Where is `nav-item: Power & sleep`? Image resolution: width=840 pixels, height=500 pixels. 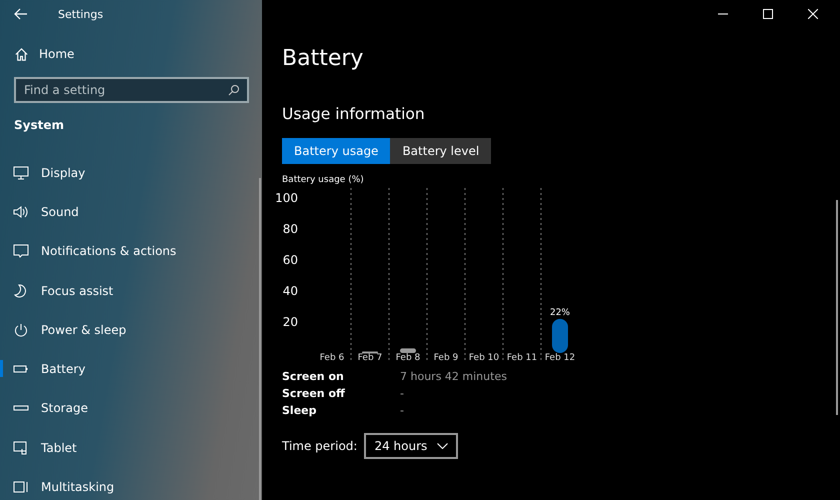 nav-item: Power & sleep is located at coordinates (131, 330).